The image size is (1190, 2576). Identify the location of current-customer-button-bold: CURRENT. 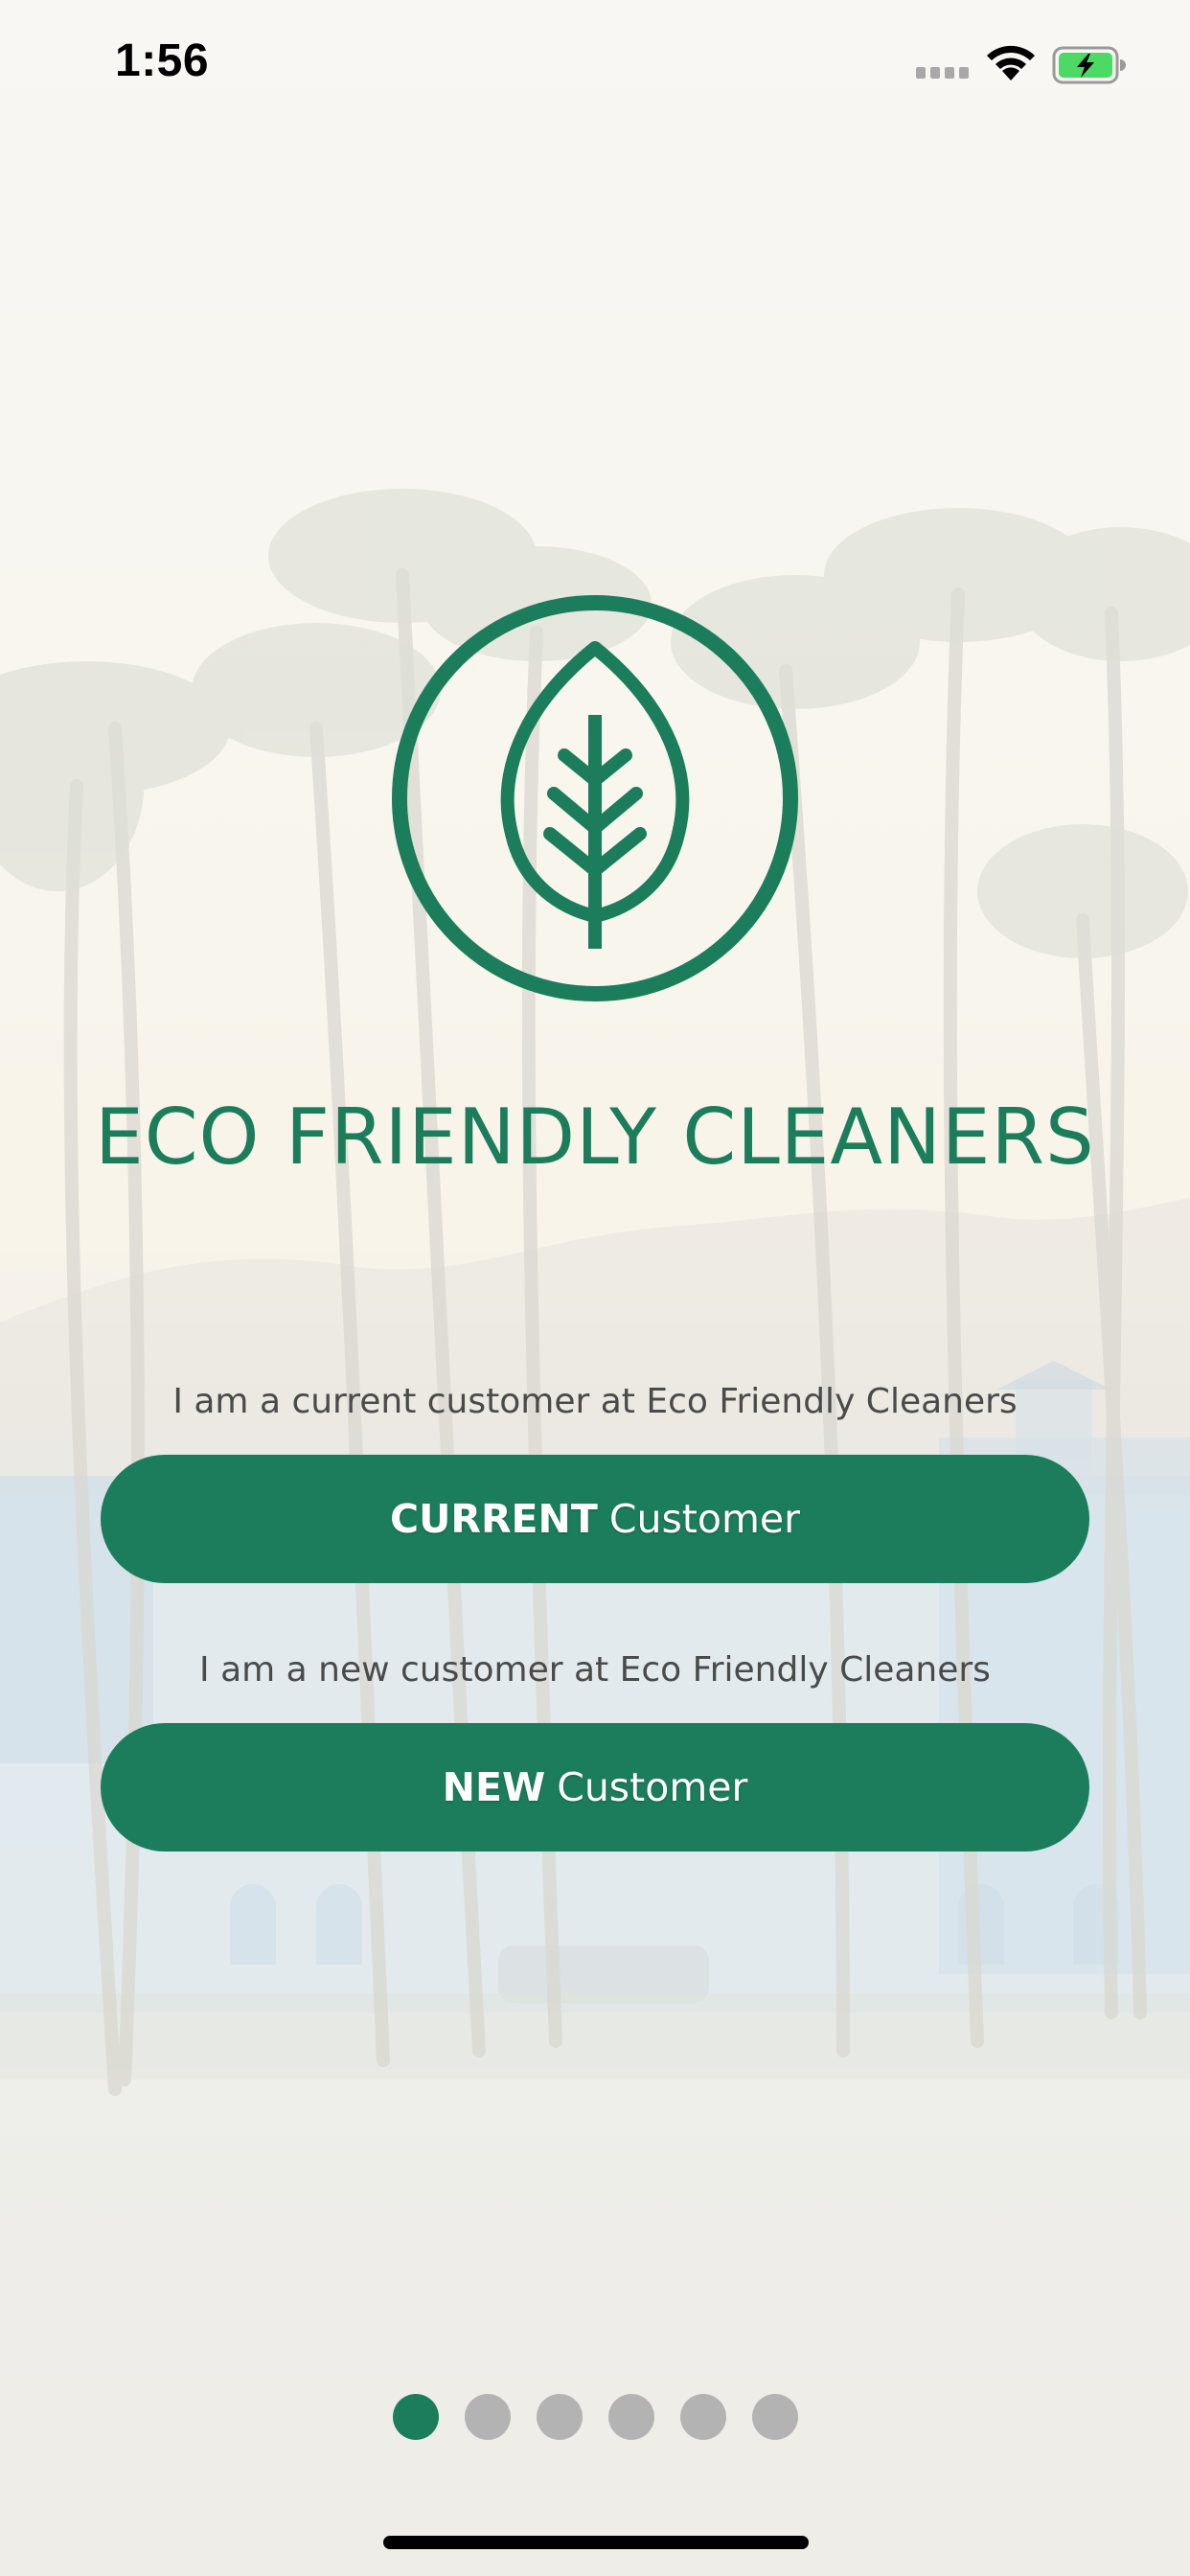
(494, 1519).